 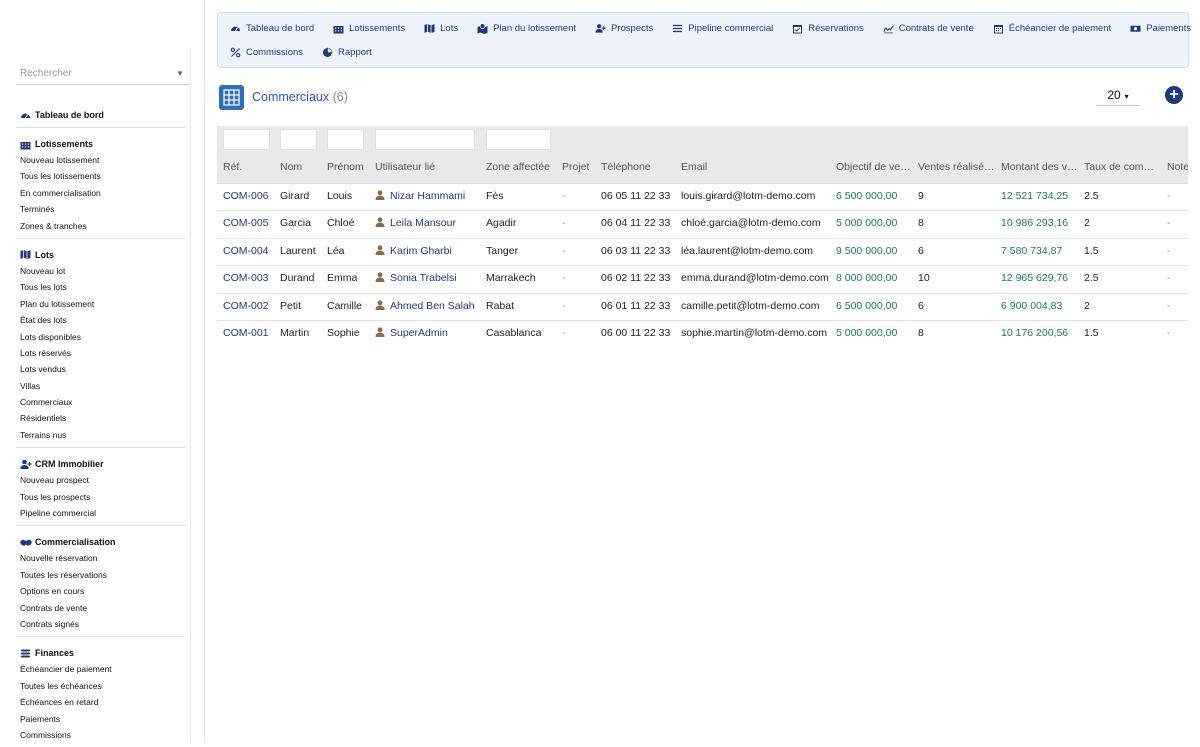 What do you see at coordinates (518, 167) in the screenshot?
I see `column-header-zone: Zone affectée` at bounding box center [518, 167].